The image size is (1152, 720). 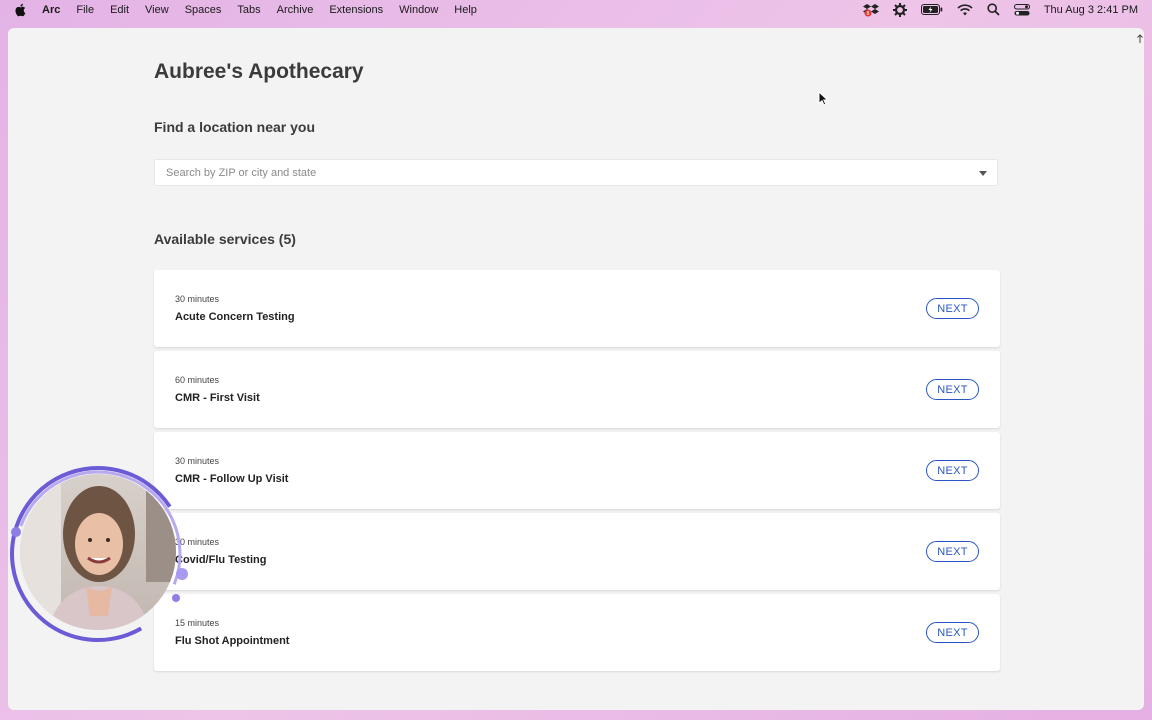 I want to click on settings-gear-icon, so click(x=899, y=9).